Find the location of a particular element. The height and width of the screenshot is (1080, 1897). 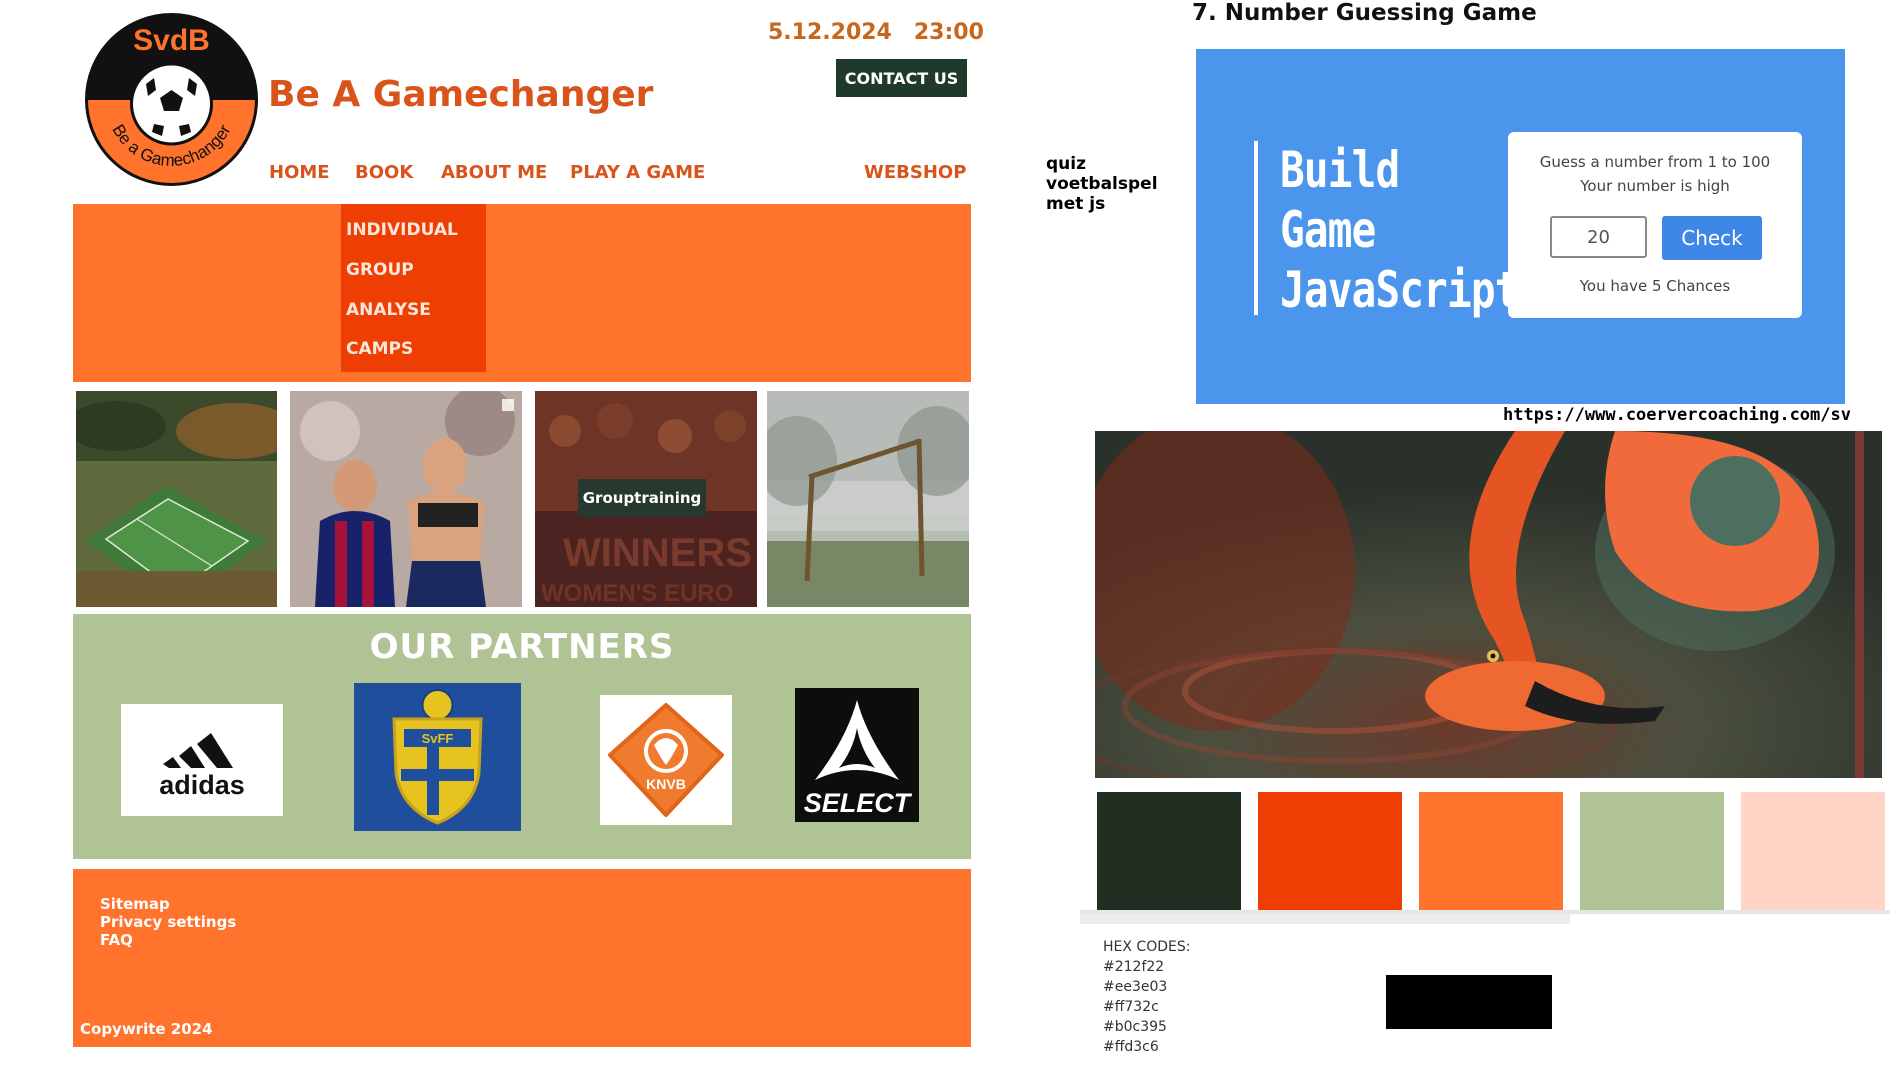

logo: SvdB Be a Gamechanger is located at coordinates (171, 99).